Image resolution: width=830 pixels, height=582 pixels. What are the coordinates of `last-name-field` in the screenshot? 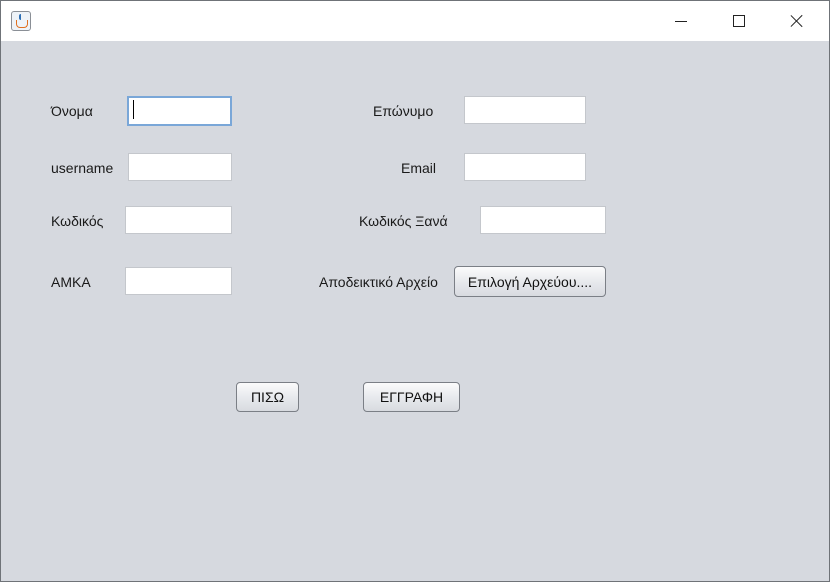 It's located at (525, 110).